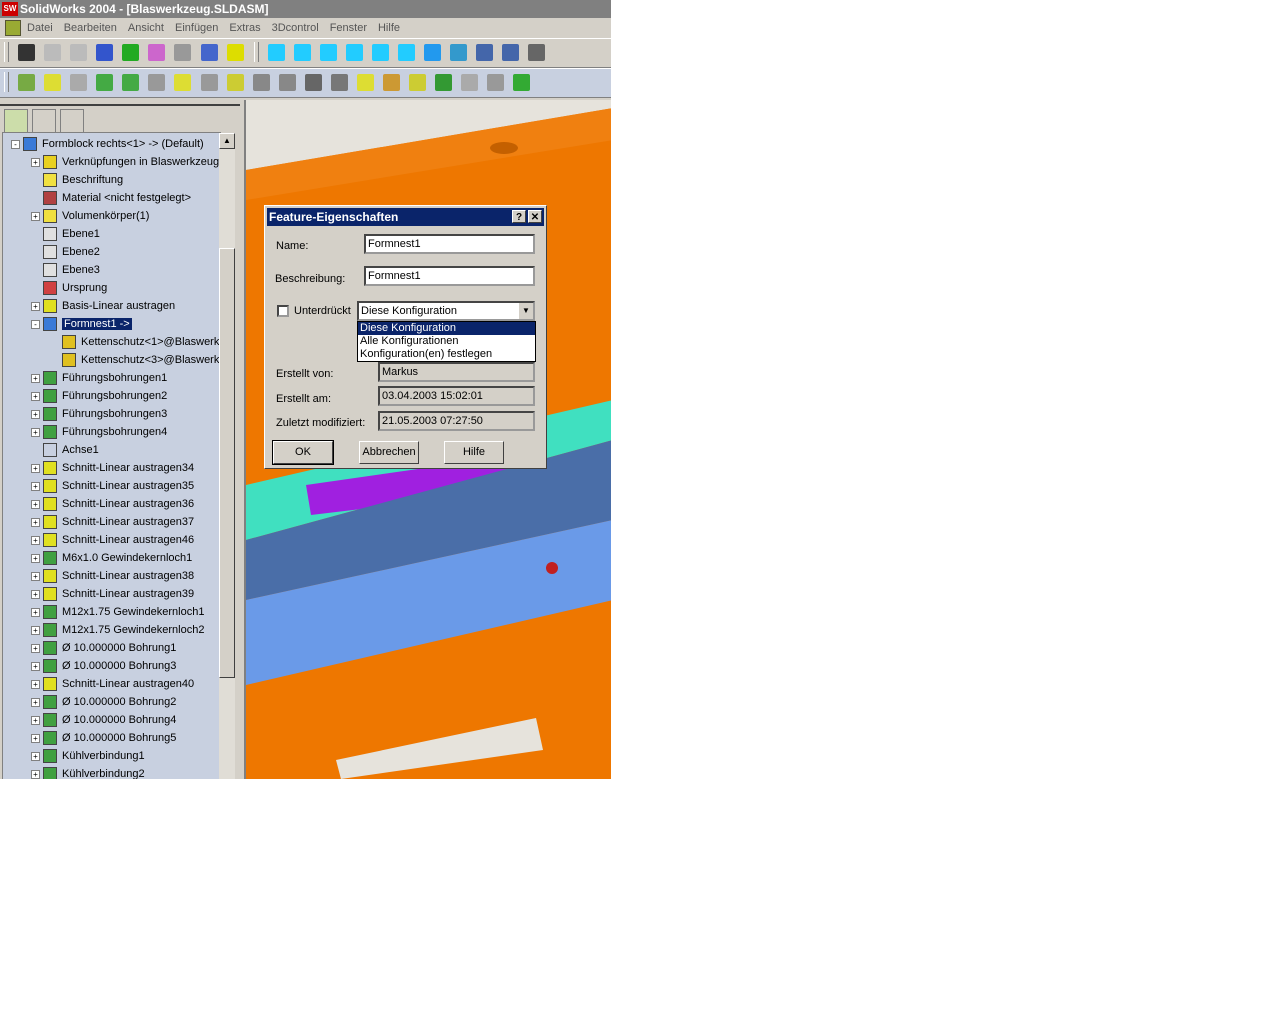  Describe the element at coordinates (103, 306) in the screenshot. I see `tree-item: + Basis-Linear austragen` at that location.